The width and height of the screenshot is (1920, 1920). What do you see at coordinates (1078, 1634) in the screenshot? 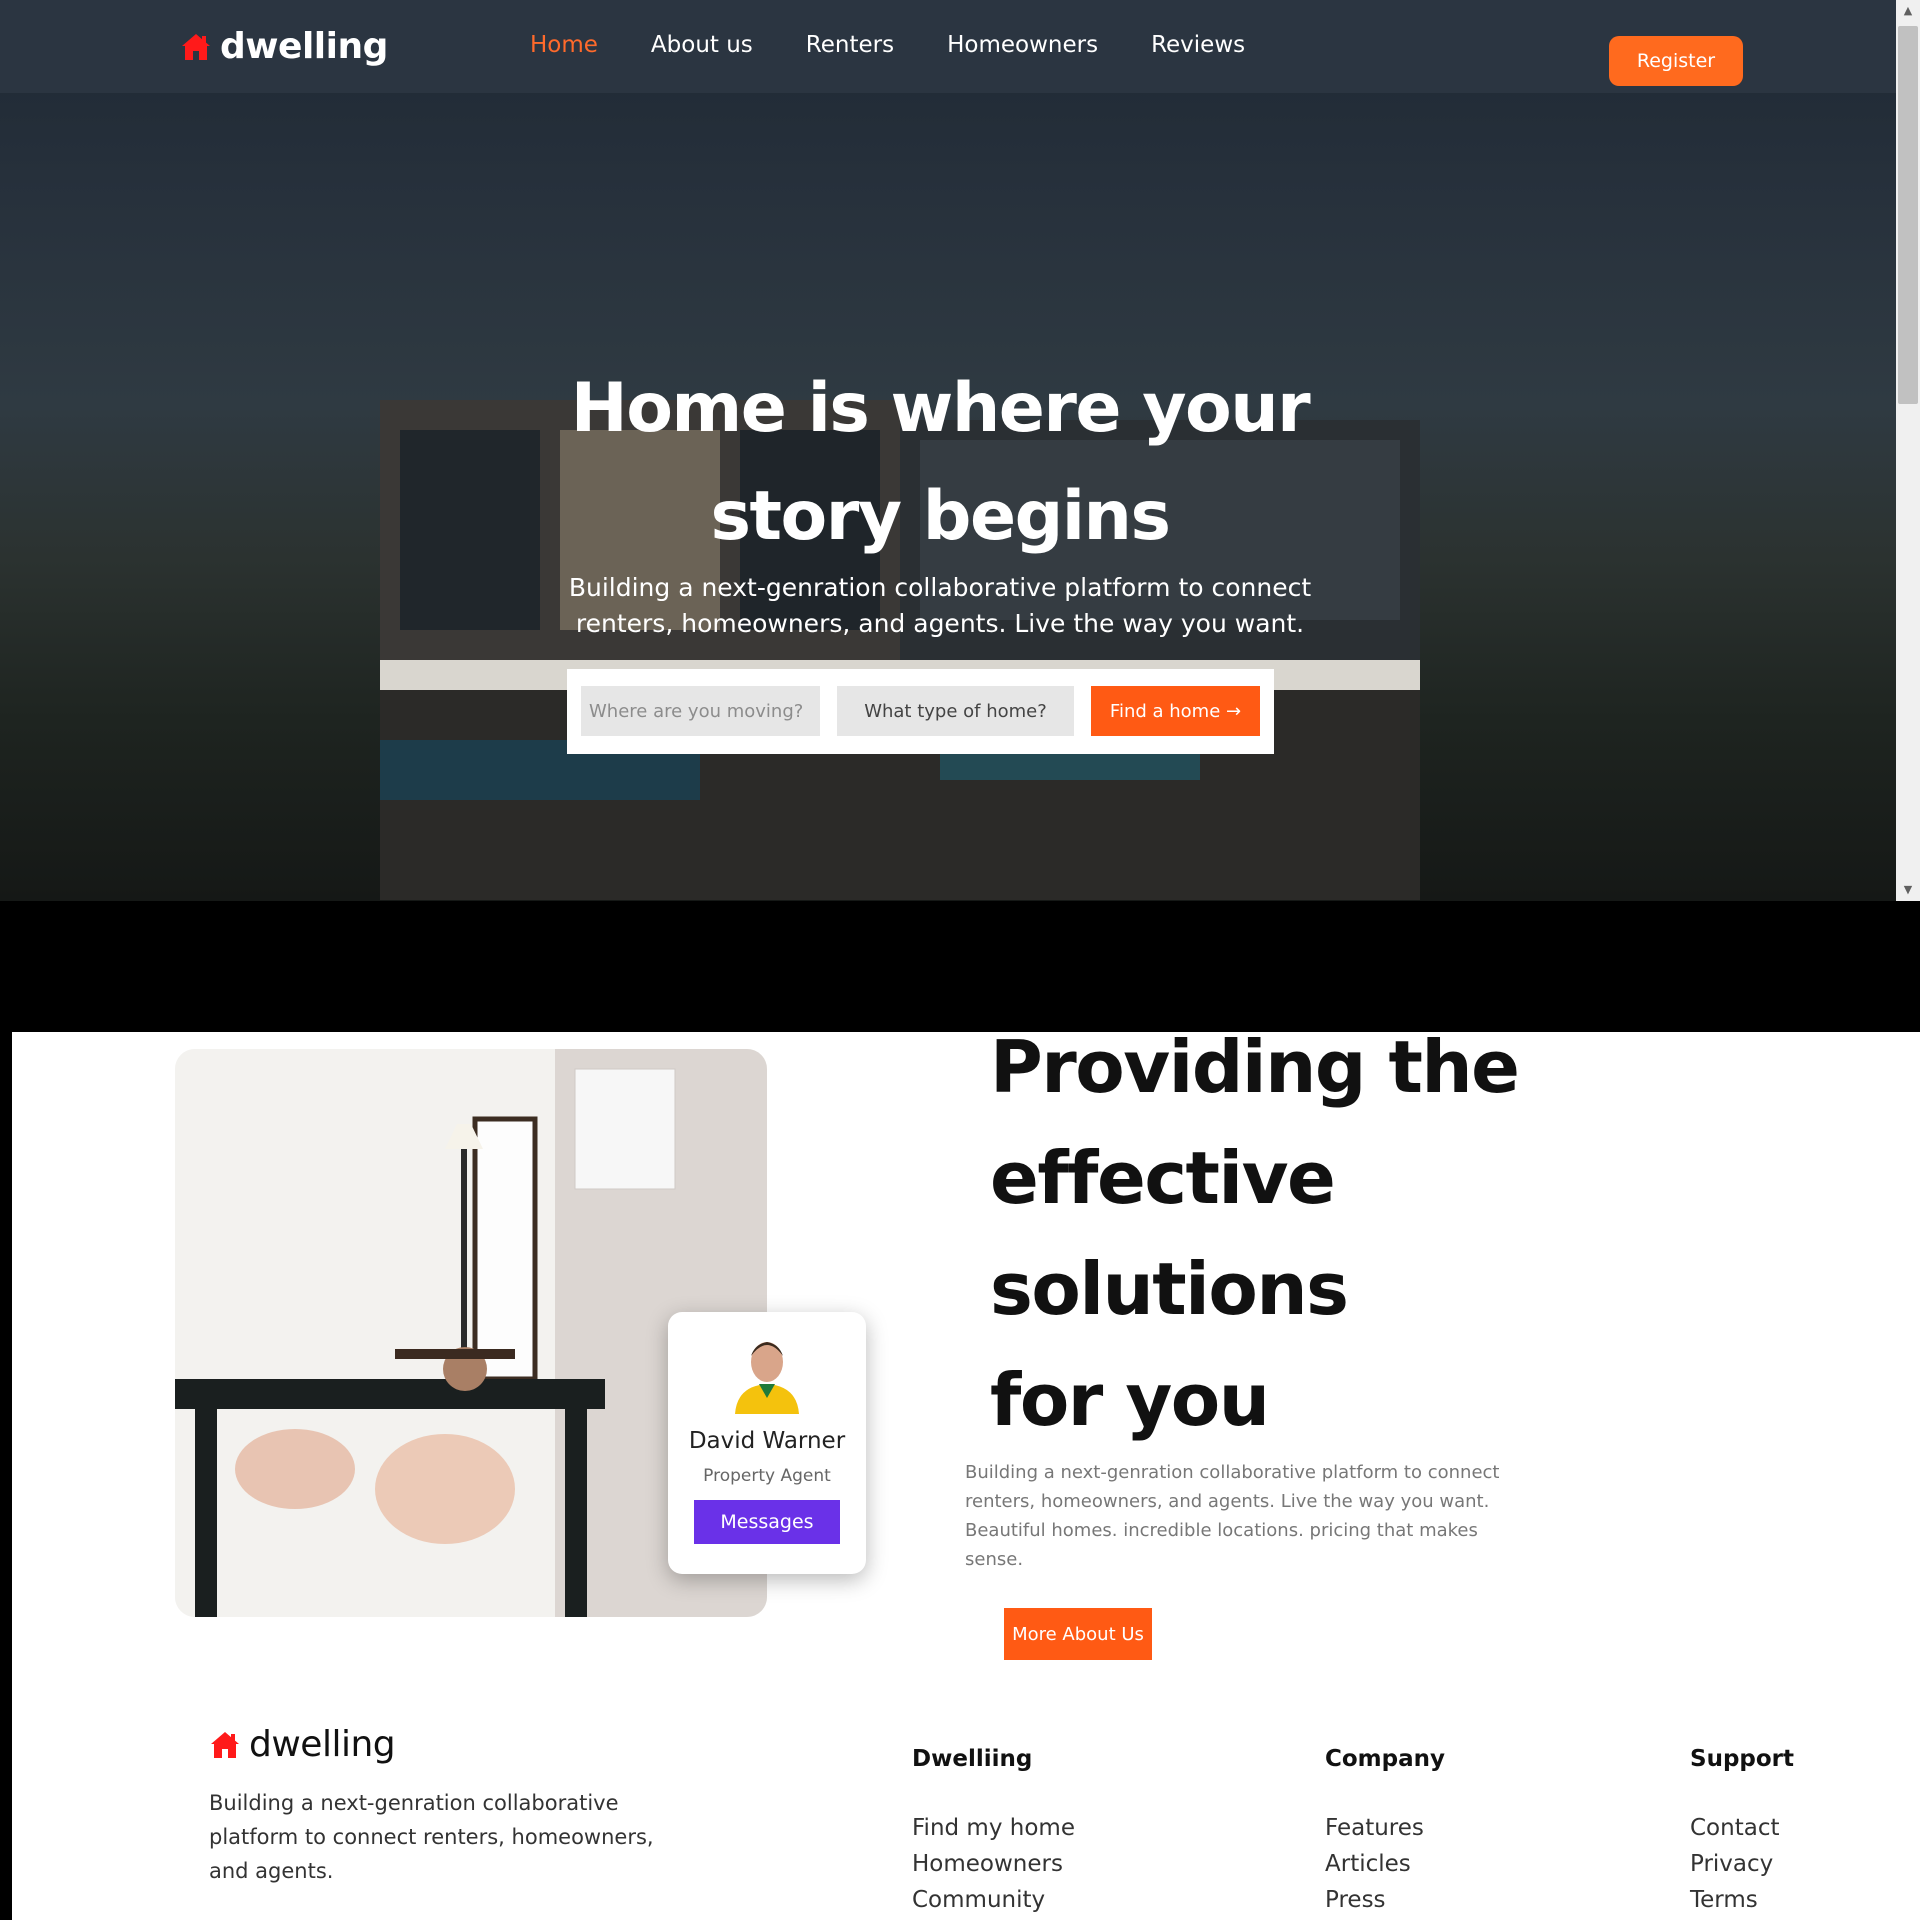
I see `more-about-button: More About Us` at bounding box center [1078, 1634].